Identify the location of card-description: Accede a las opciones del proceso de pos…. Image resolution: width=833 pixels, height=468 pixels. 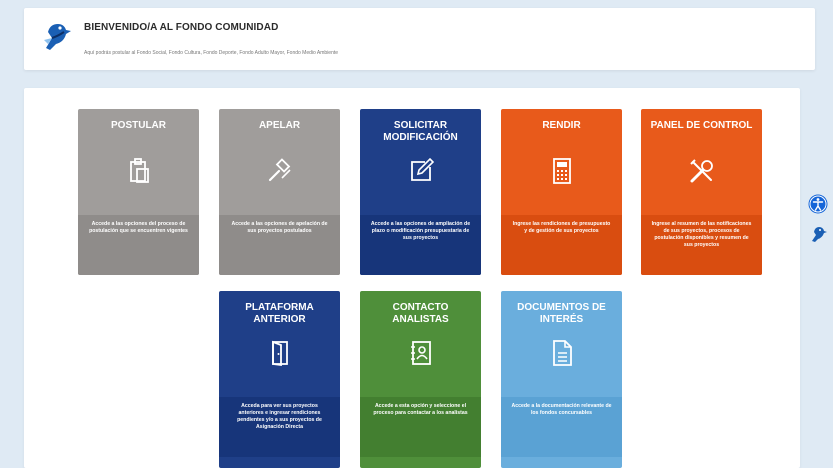
(138, 245).